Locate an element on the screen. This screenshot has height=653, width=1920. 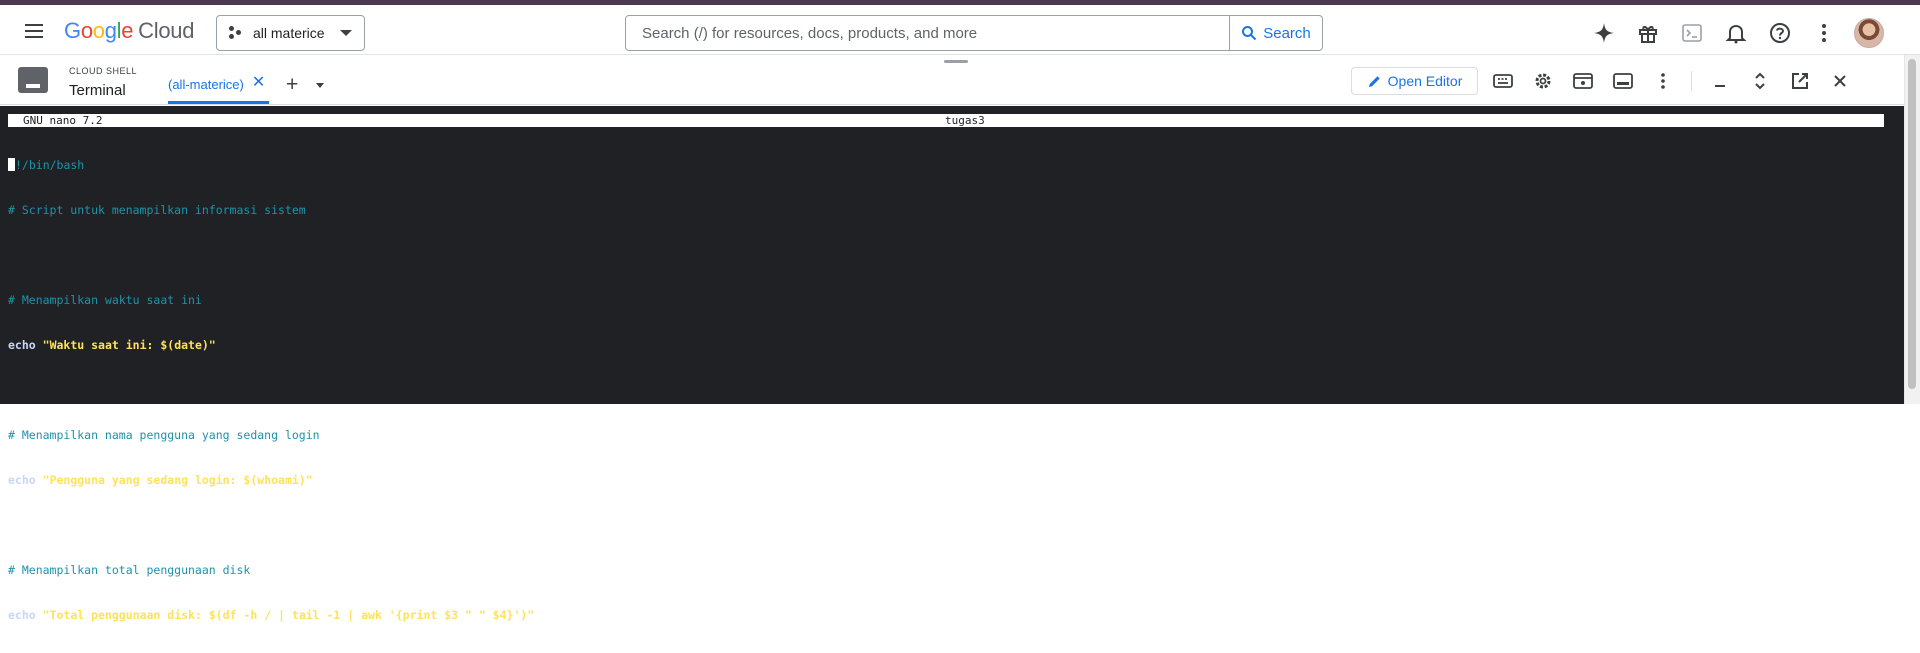
code-line: # Menampilkan waktu saat ini is located at coordinates (105, 300).